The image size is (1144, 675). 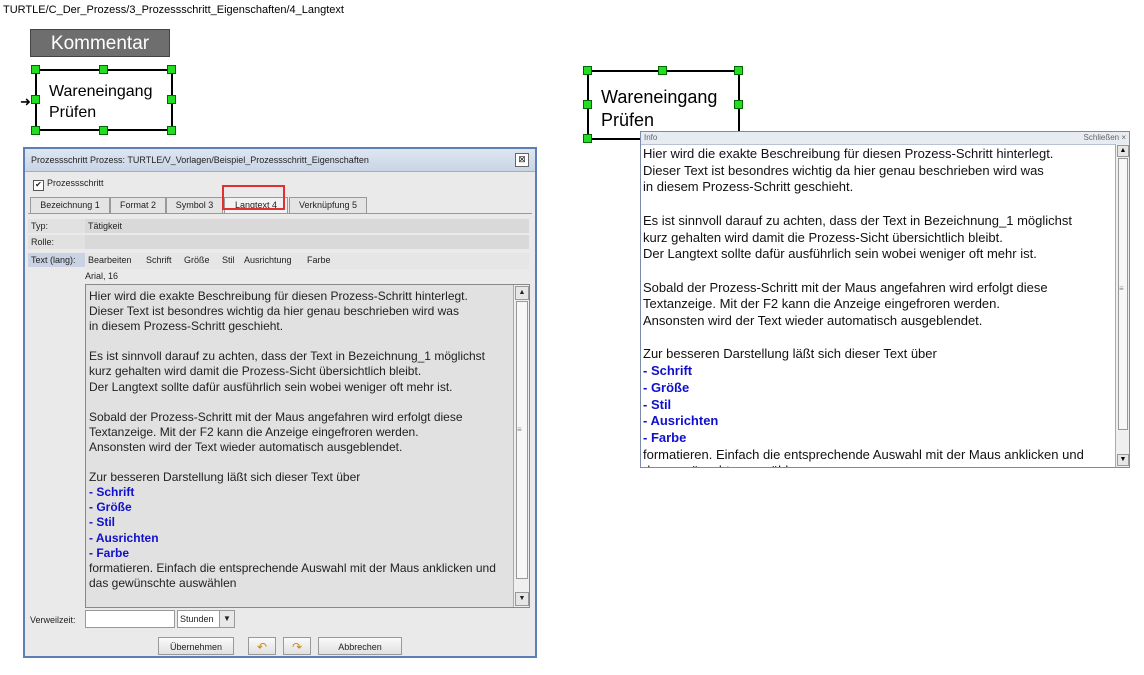 I want to click on button-row: Übernehmen ↶ ↷ Abbrechen, so click(x=280, y=646).